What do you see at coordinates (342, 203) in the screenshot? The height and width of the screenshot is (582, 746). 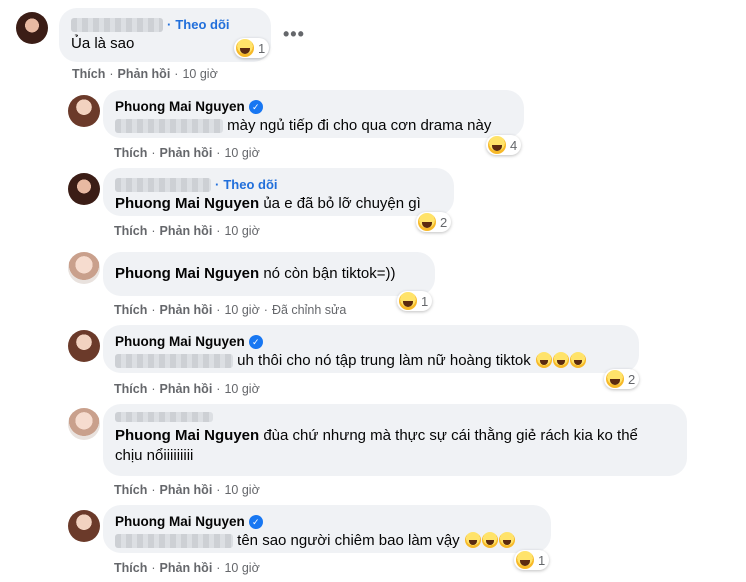 I see `comment-text: ủa e đã bỏ lỡ chuyện gì` at bounding box center [342, 203].